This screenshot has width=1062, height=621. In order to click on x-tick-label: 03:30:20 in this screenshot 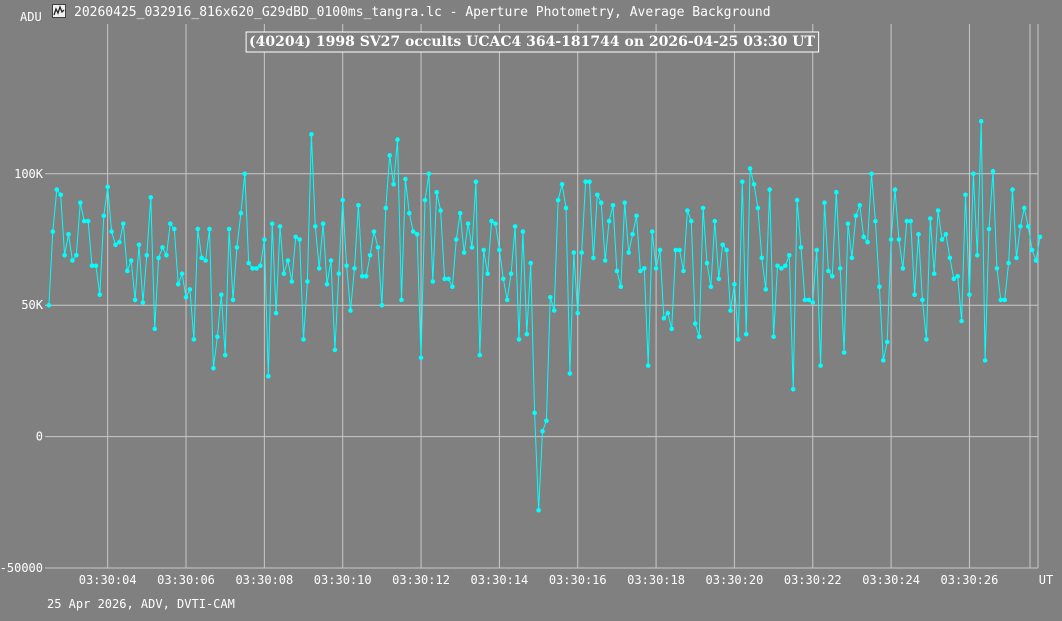, I will do `click(735, 580)`.